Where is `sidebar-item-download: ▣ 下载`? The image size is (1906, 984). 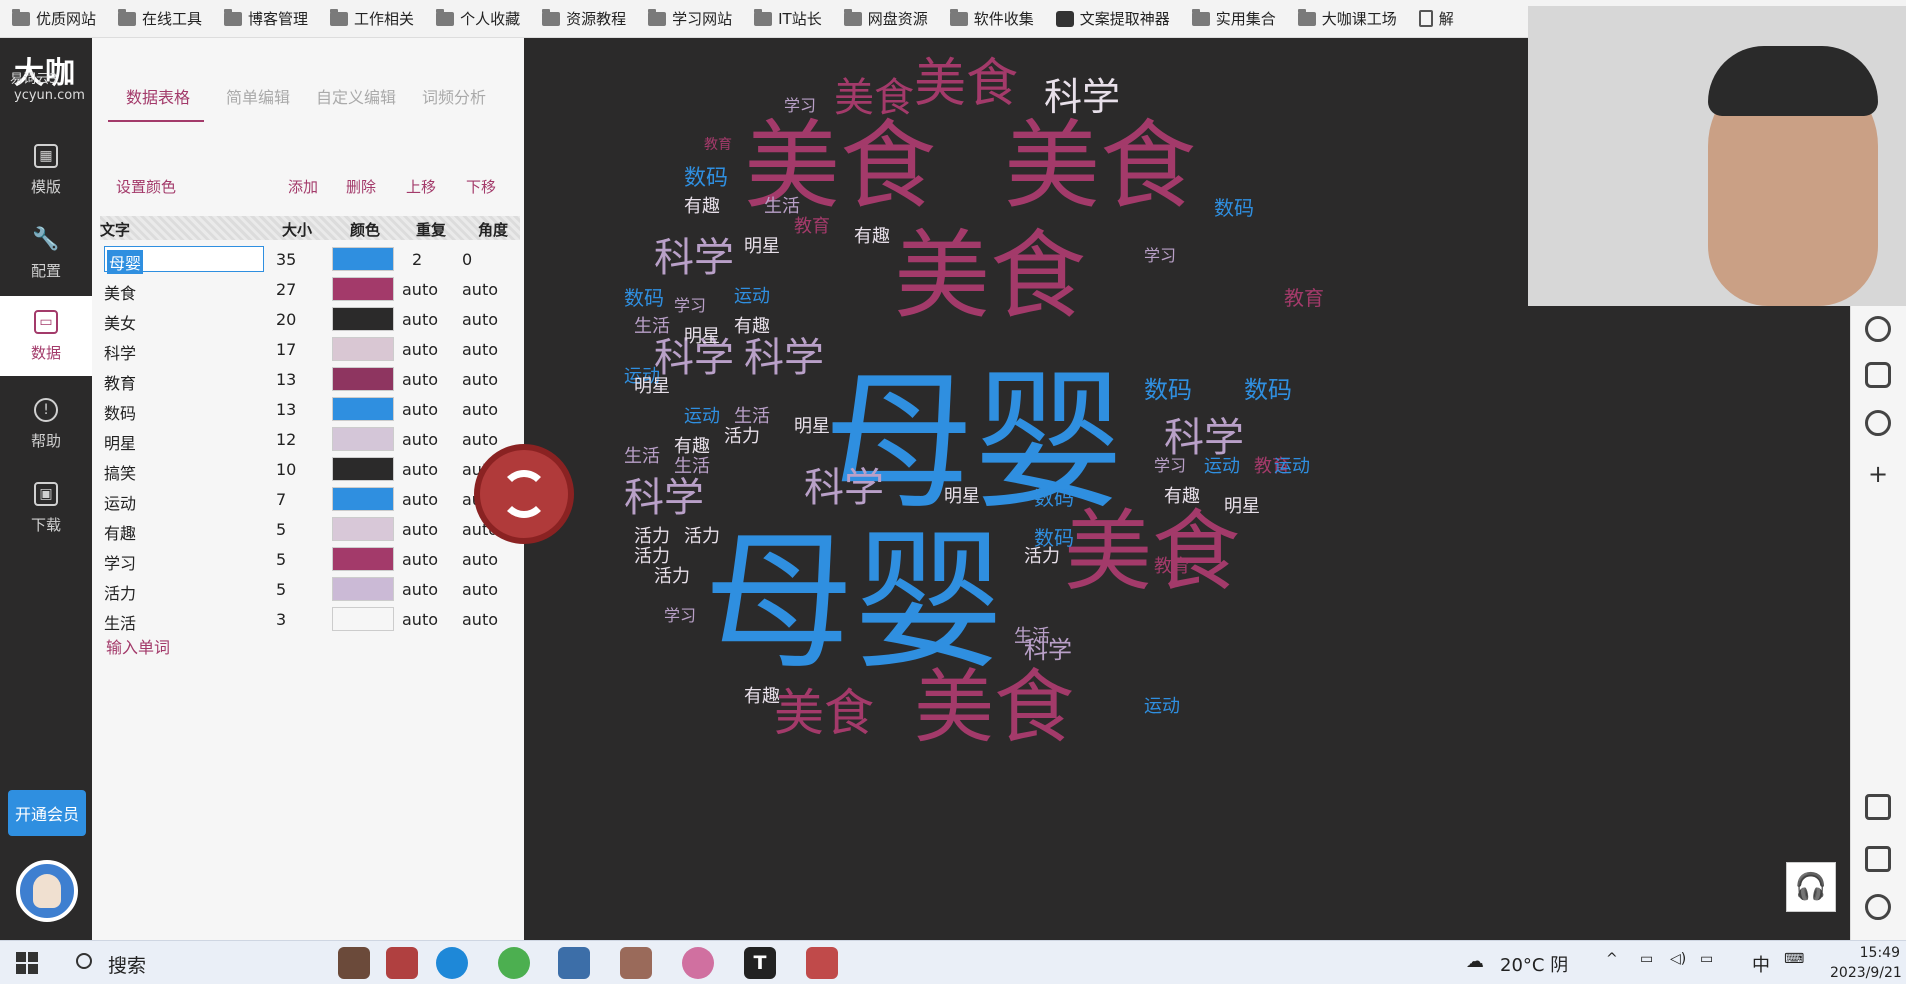 sidebar-item-download: ▣ 下载 is located at coordinates (46, 508).